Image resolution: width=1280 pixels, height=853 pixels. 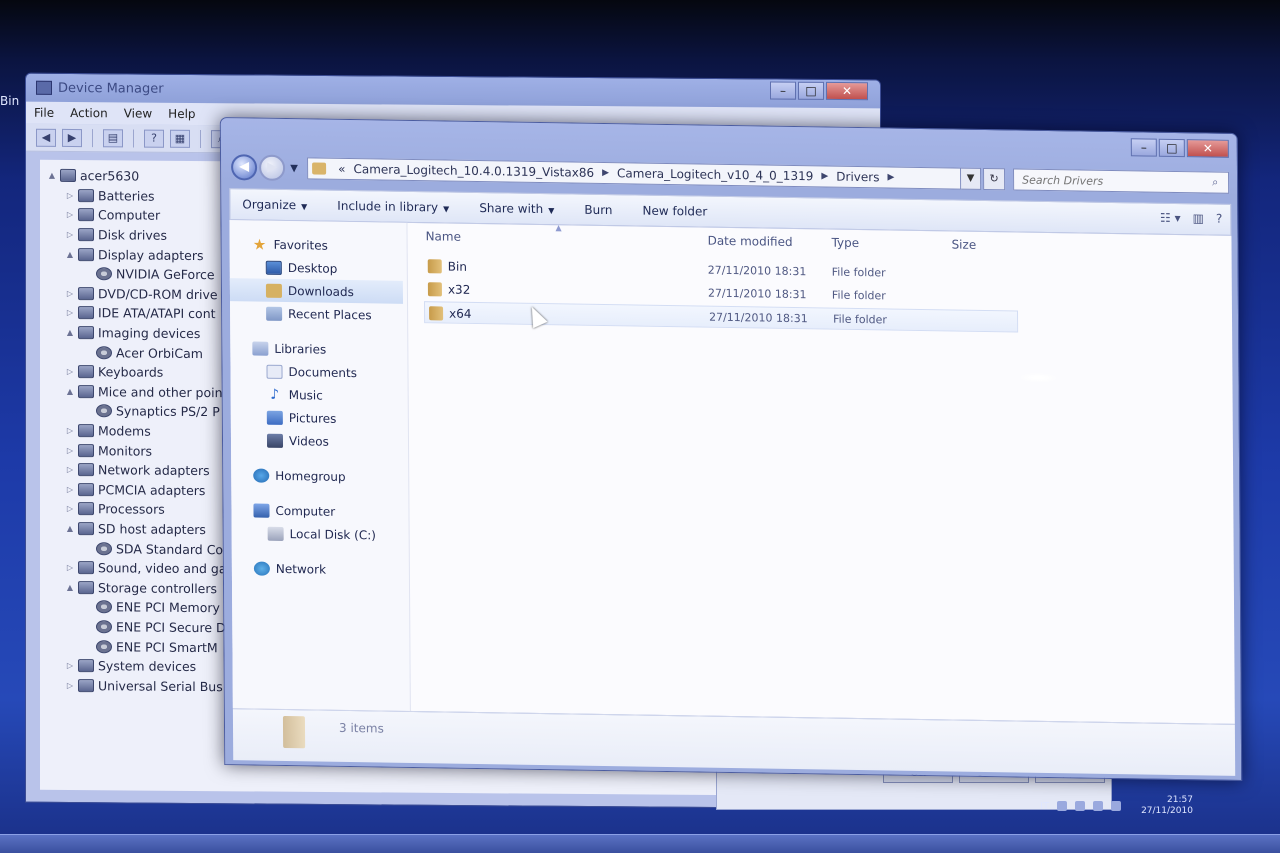 What do you see at coordinates (963, 244) in the screenshot?
I see `column-header-size: Size` at bounding box center [963, 244].